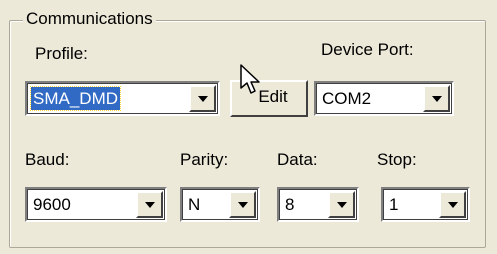  What do you see at coordinates (297, 159) in the screenshot?
I see `data-label: Data:` at bounding box center [297, 159].